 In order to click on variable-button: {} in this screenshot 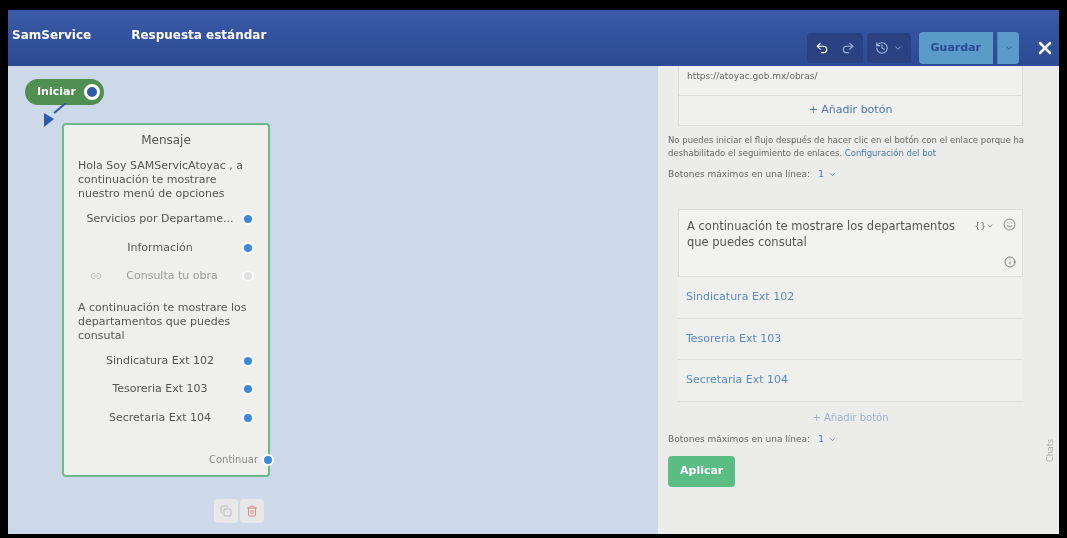, I will do `click(984, 226)`.